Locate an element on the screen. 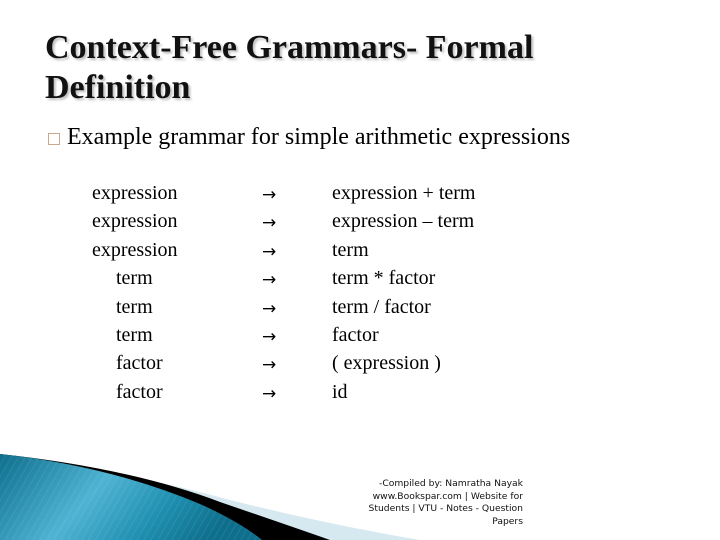  footer-line: -Compiled by: Namratha Nayak is located at coordinates (451, 483).